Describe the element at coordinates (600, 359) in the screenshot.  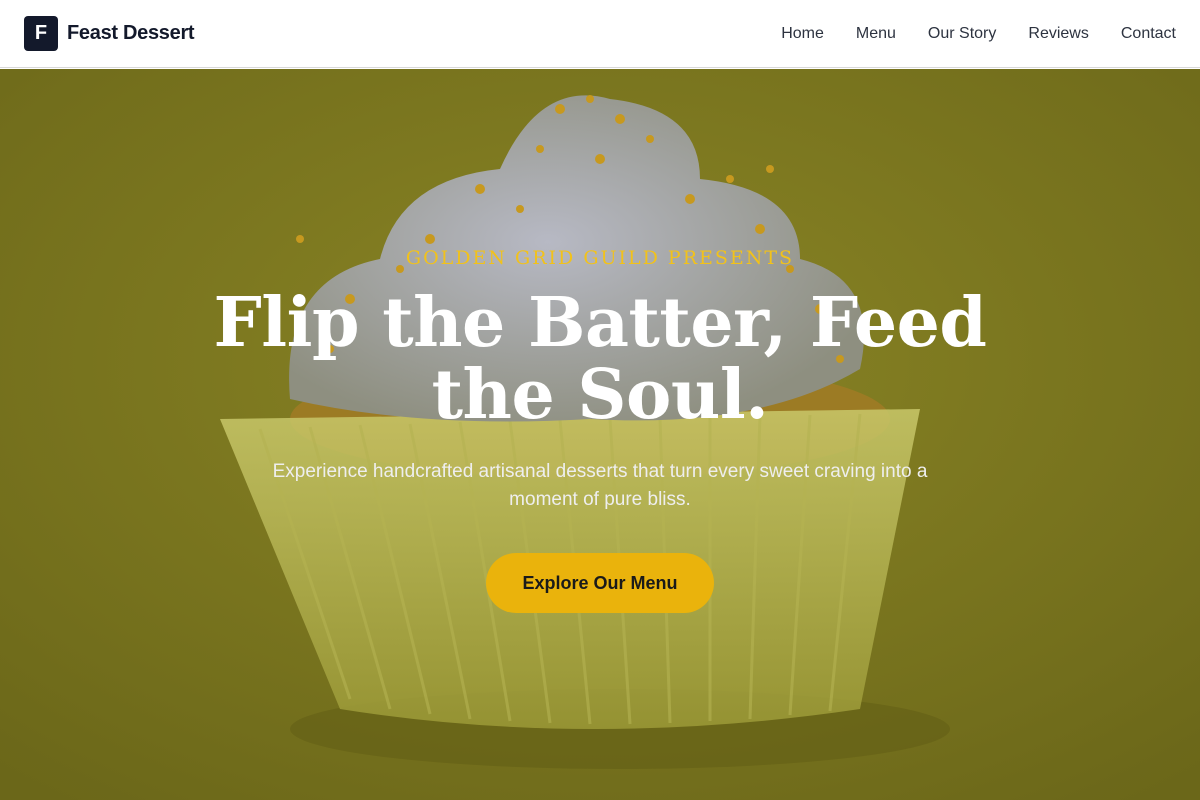
I see `hero-headline: Flip the Batter, Feed the Soul.` at that location.